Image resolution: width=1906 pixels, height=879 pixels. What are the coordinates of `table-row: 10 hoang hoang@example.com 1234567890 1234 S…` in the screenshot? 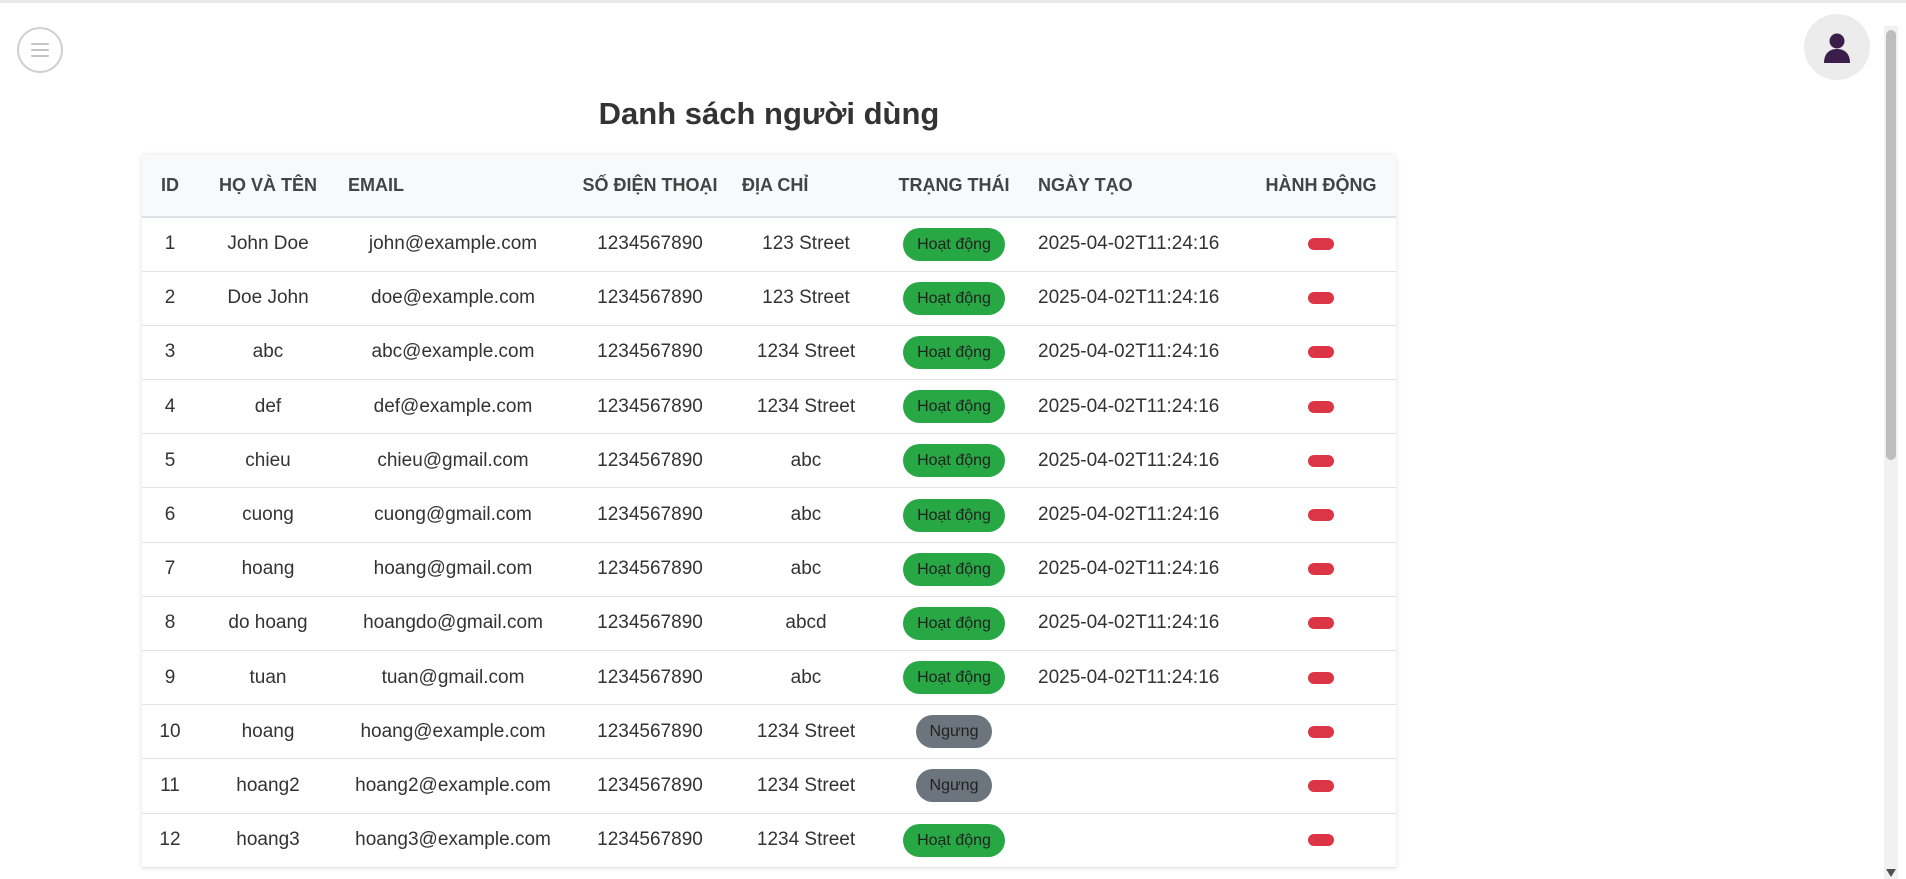 It's located at (769, 732).